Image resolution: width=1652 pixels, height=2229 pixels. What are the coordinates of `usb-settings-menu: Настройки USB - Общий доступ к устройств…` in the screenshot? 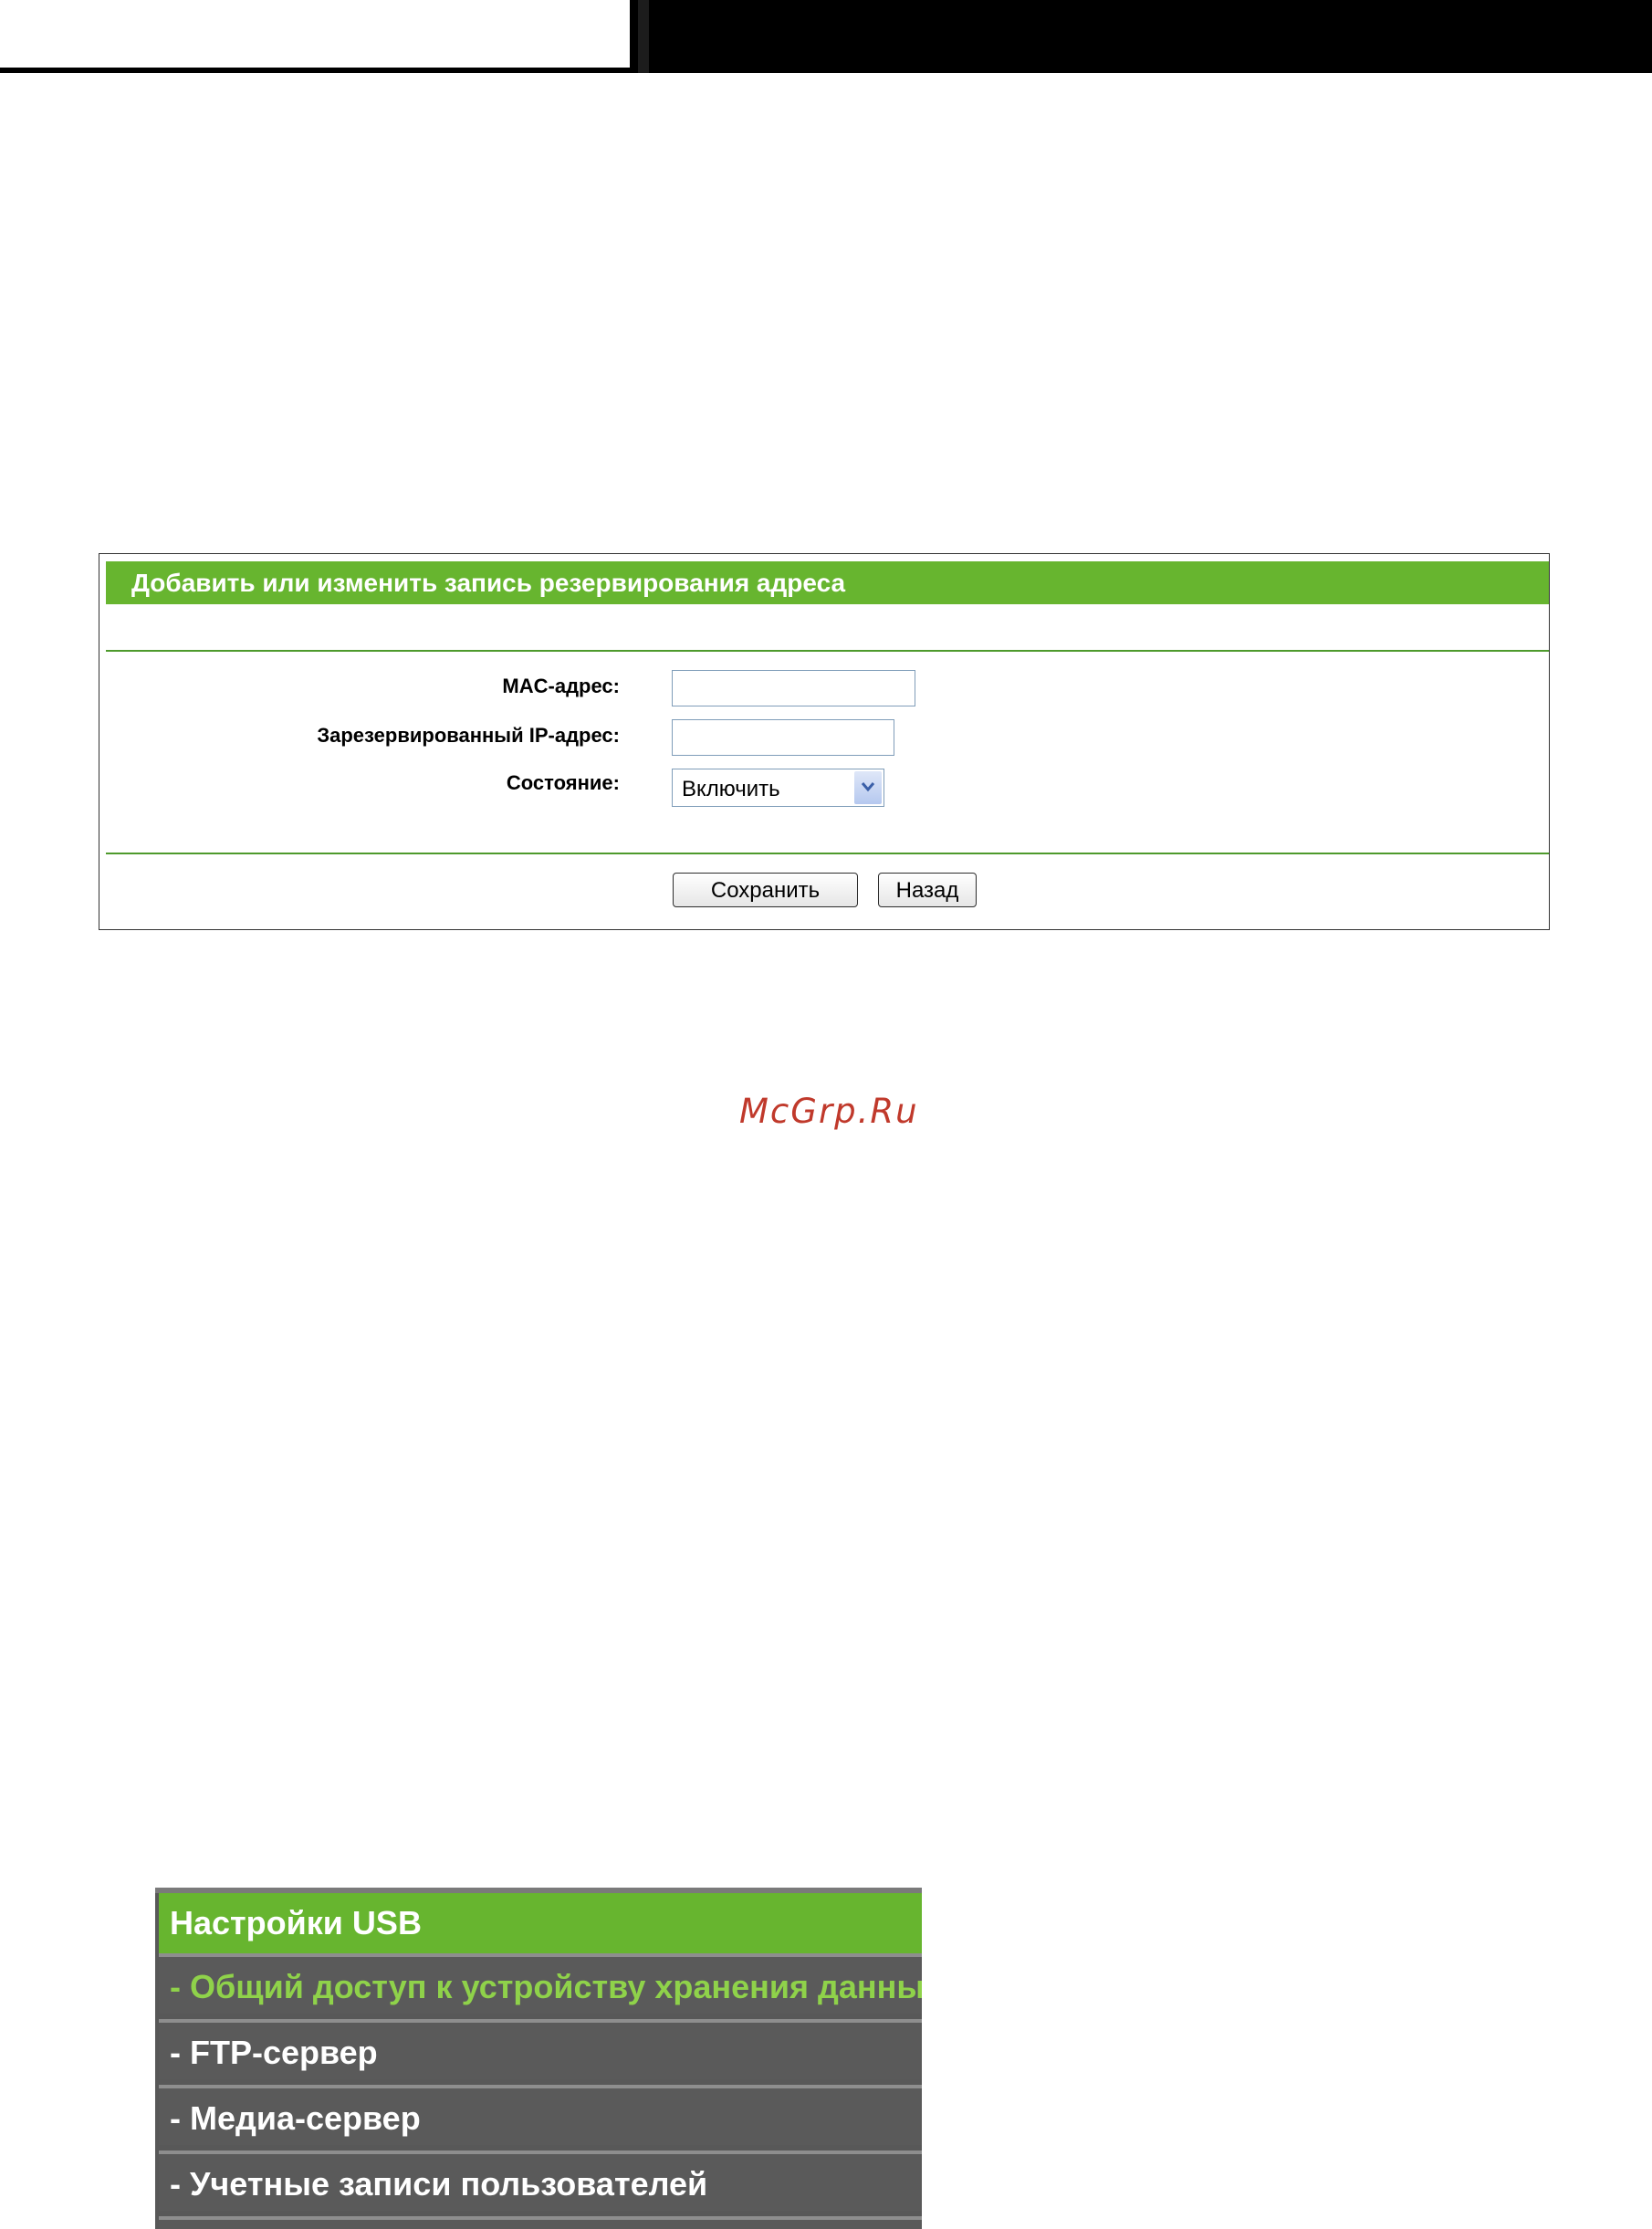 It's located at (538, 2058).